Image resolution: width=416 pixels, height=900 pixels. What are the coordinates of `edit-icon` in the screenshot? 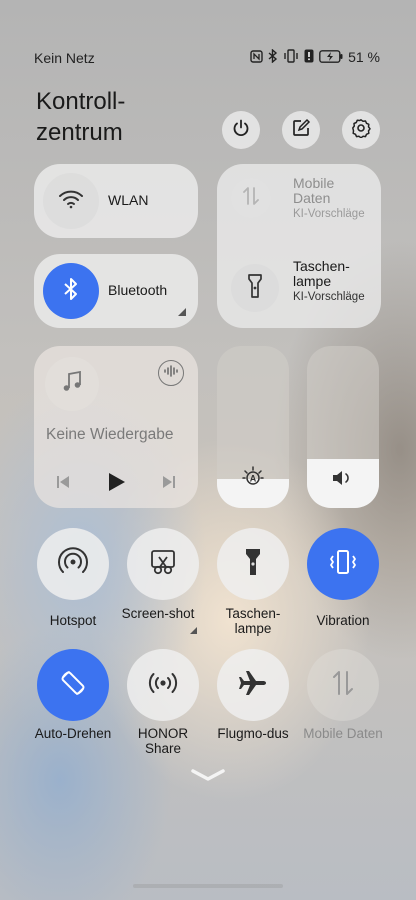 It's located at (301, 130).